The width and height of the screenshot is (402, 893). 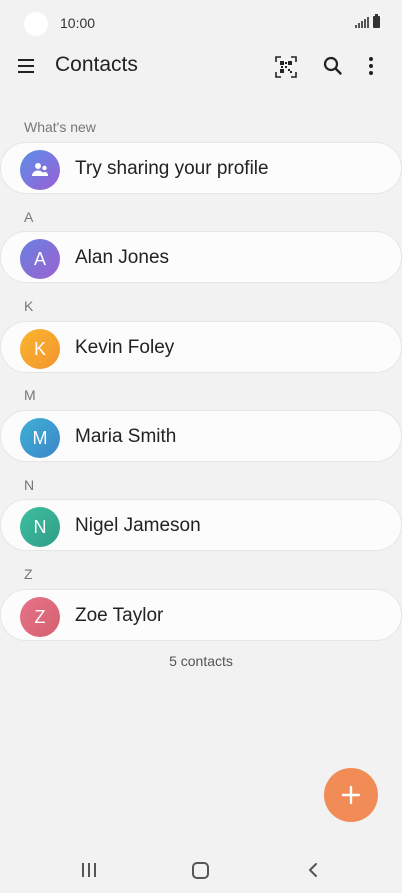 I want to click on contact-avatar: A, so click(x=40, y=259).